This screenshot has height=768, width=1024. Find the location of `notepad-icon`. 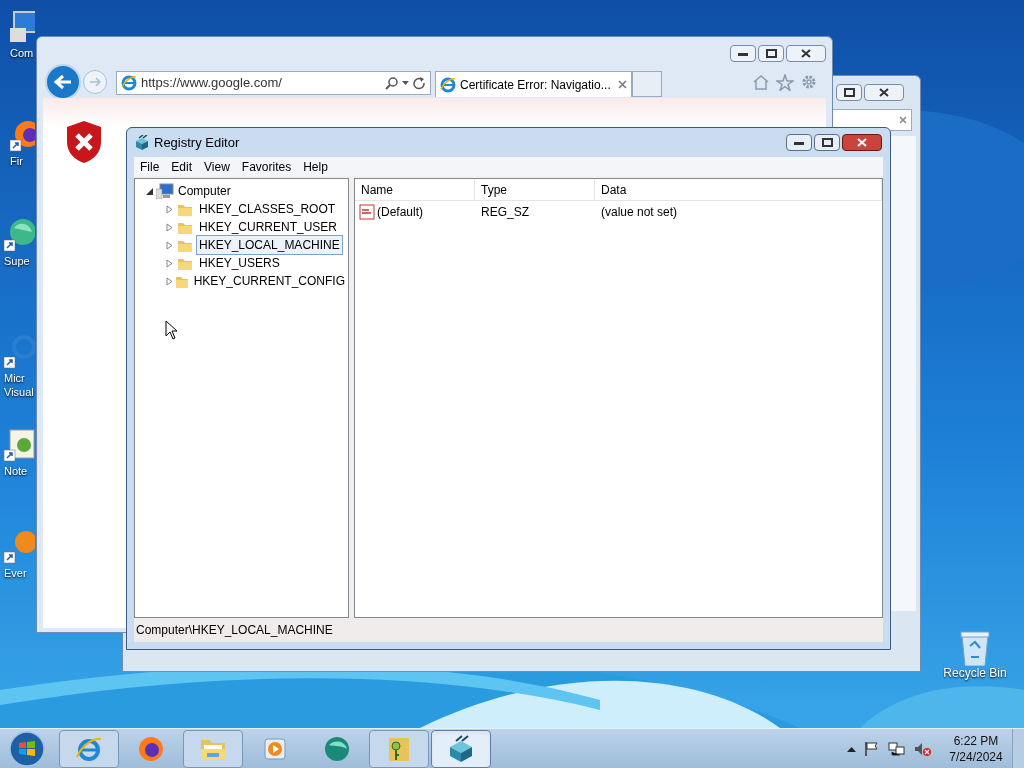

notepad-icon is located at coordinates (19, 446).